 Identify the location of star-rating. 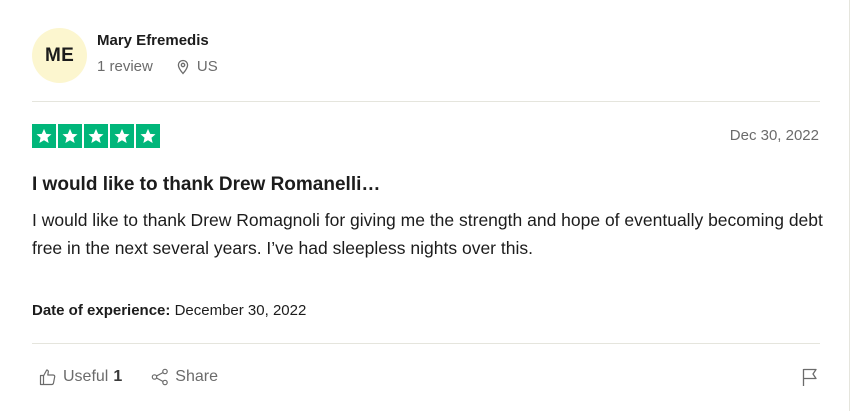
(97, 136).